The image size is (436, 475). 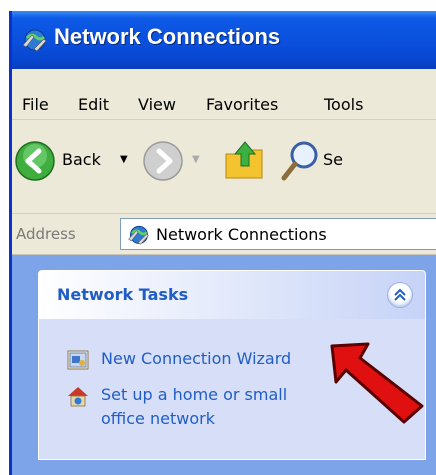 What do you see at coordinates (343, 104) in the screenshot?
I see `menu-tools: Tools` at bounding box center [343, 104].